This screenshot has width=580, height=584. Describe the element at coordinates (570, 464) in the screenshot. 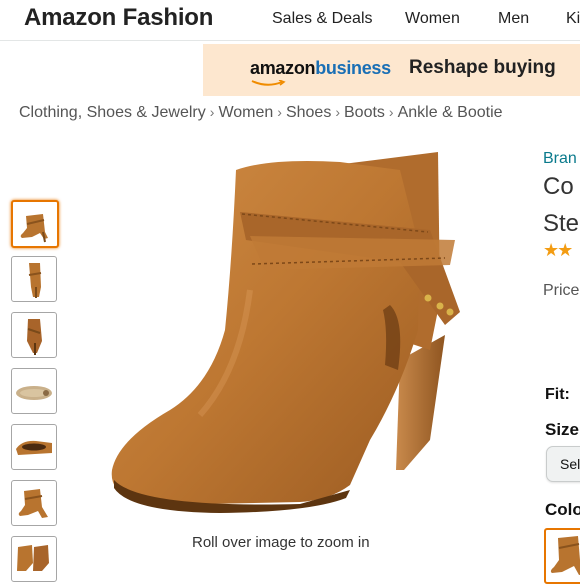

I see `size-select-value: Sel` at that location.